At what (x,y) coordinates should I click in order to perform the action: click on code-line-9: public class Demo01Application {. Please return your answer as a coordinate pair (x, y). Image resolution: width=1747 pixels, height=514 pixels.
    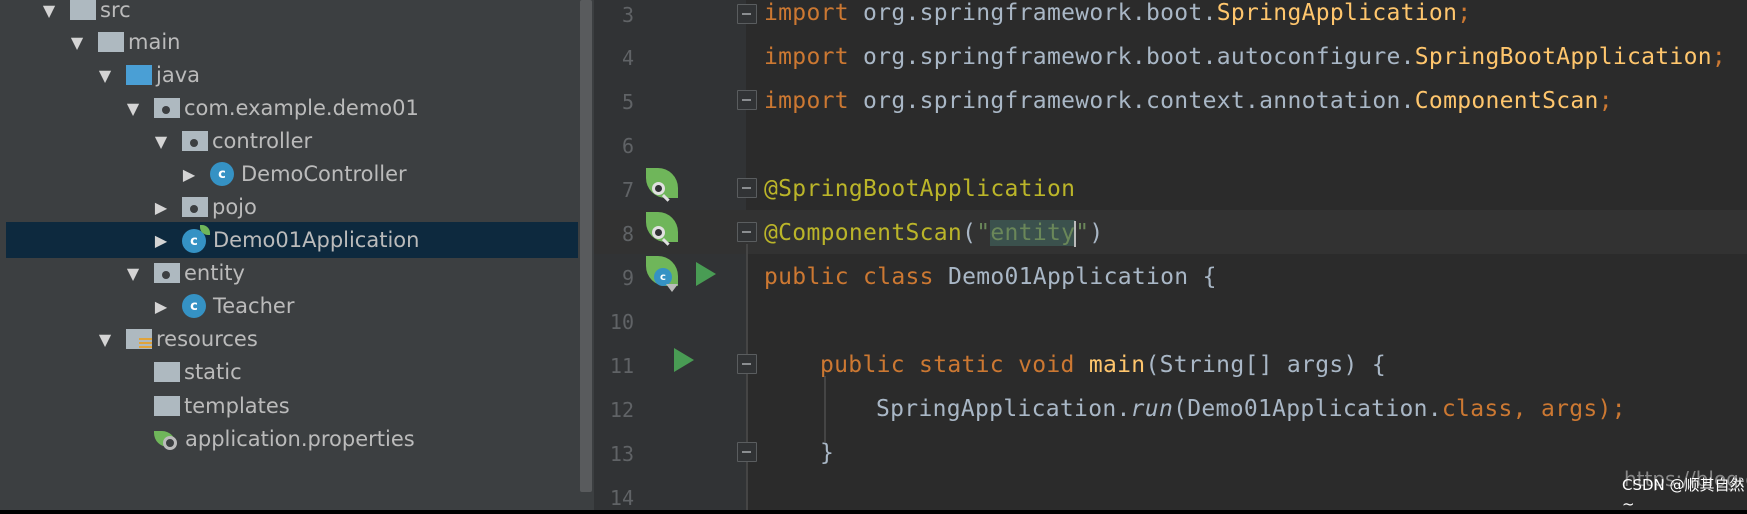
    Looking at the image, I should click on (990, 277).